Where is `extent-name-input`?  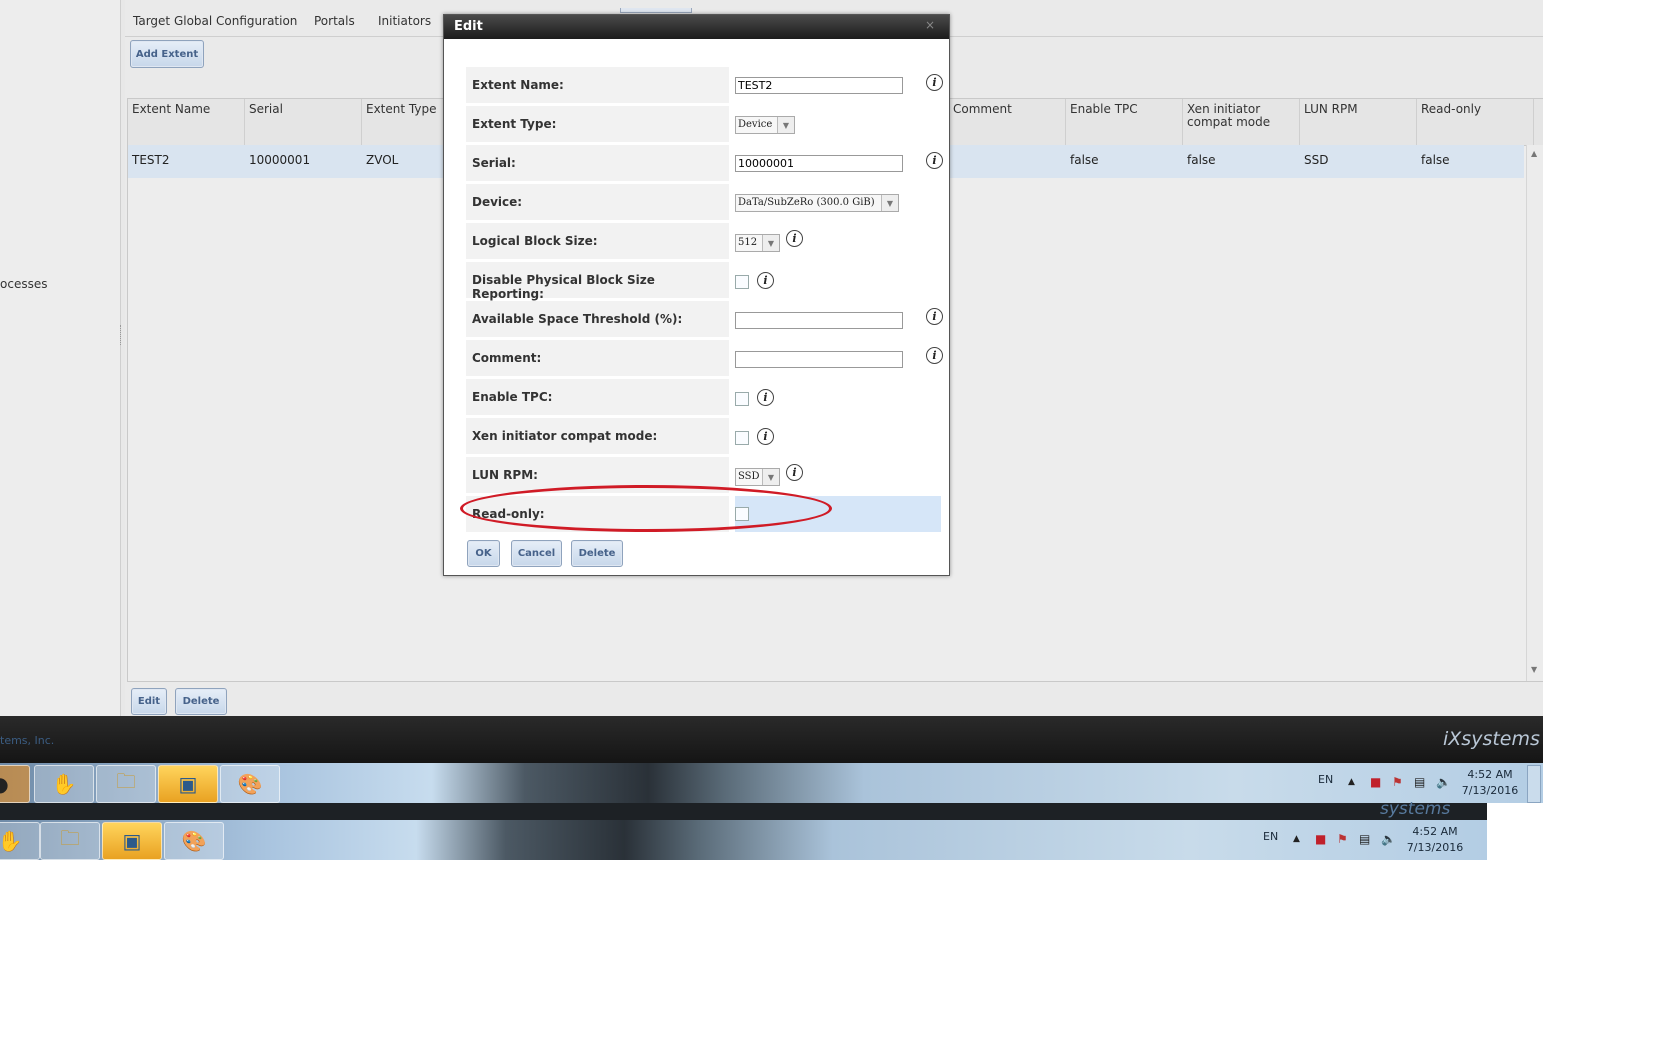
extent-name-input is located at coordinates (819, 85).